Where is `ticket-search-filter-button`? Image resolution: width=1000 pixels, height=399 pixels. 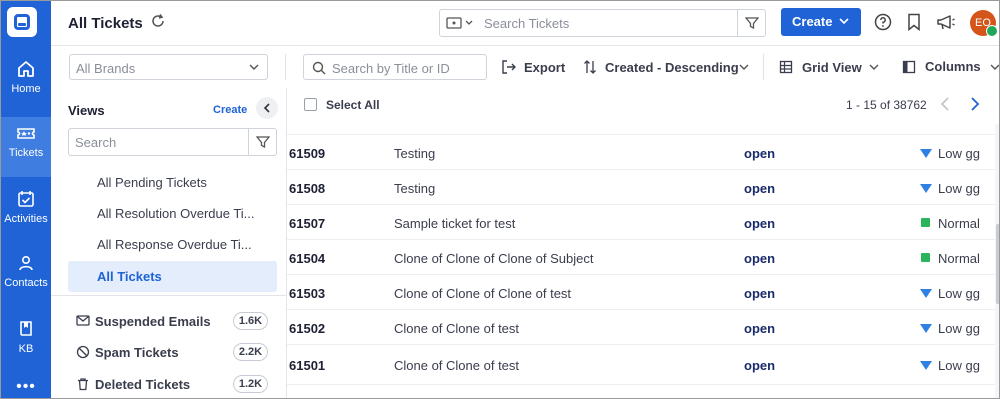
ticket-search-filter-button is located at coordinates (751, 23).